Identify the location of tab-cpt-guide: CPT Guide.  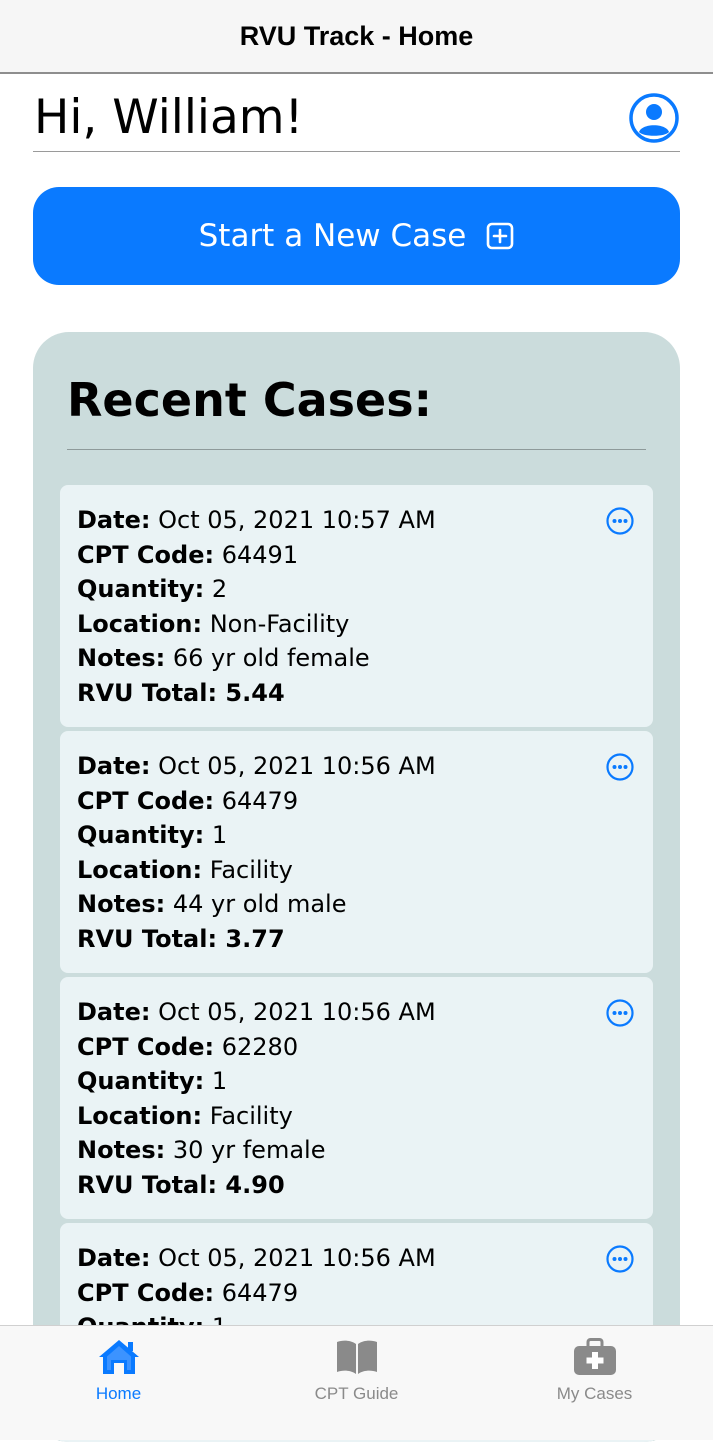
(356, 1383).